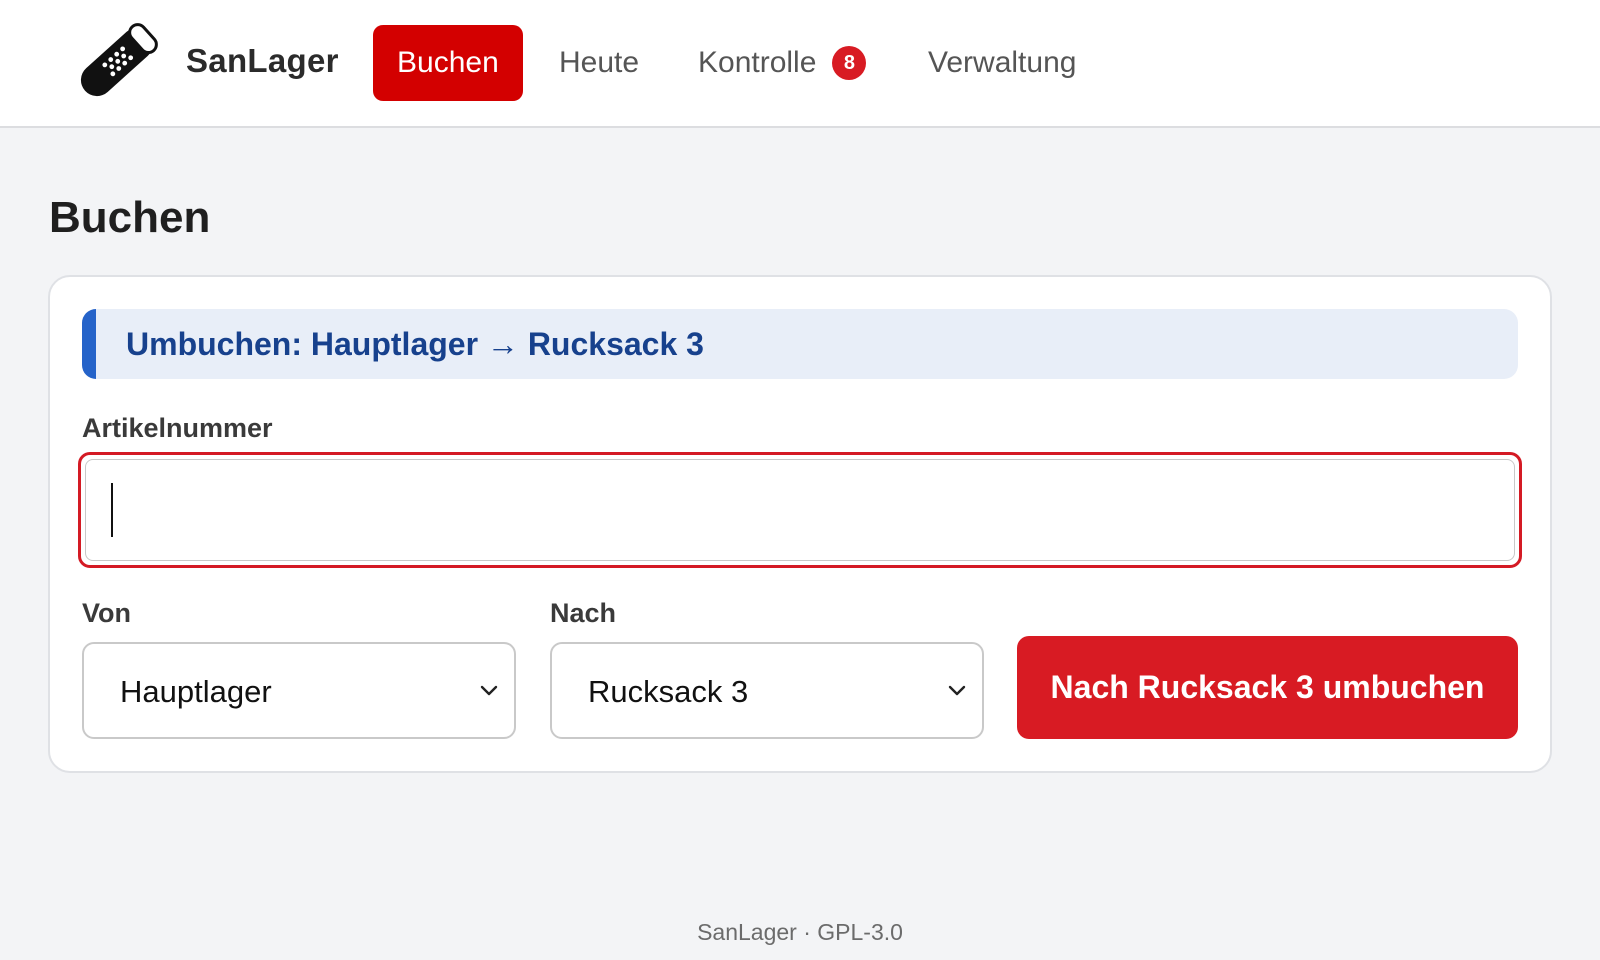 Image resolution: width=1600 pixels, height=960 pixels. I want to click on nav-item-buchen: Buchen, so click(448, 63).